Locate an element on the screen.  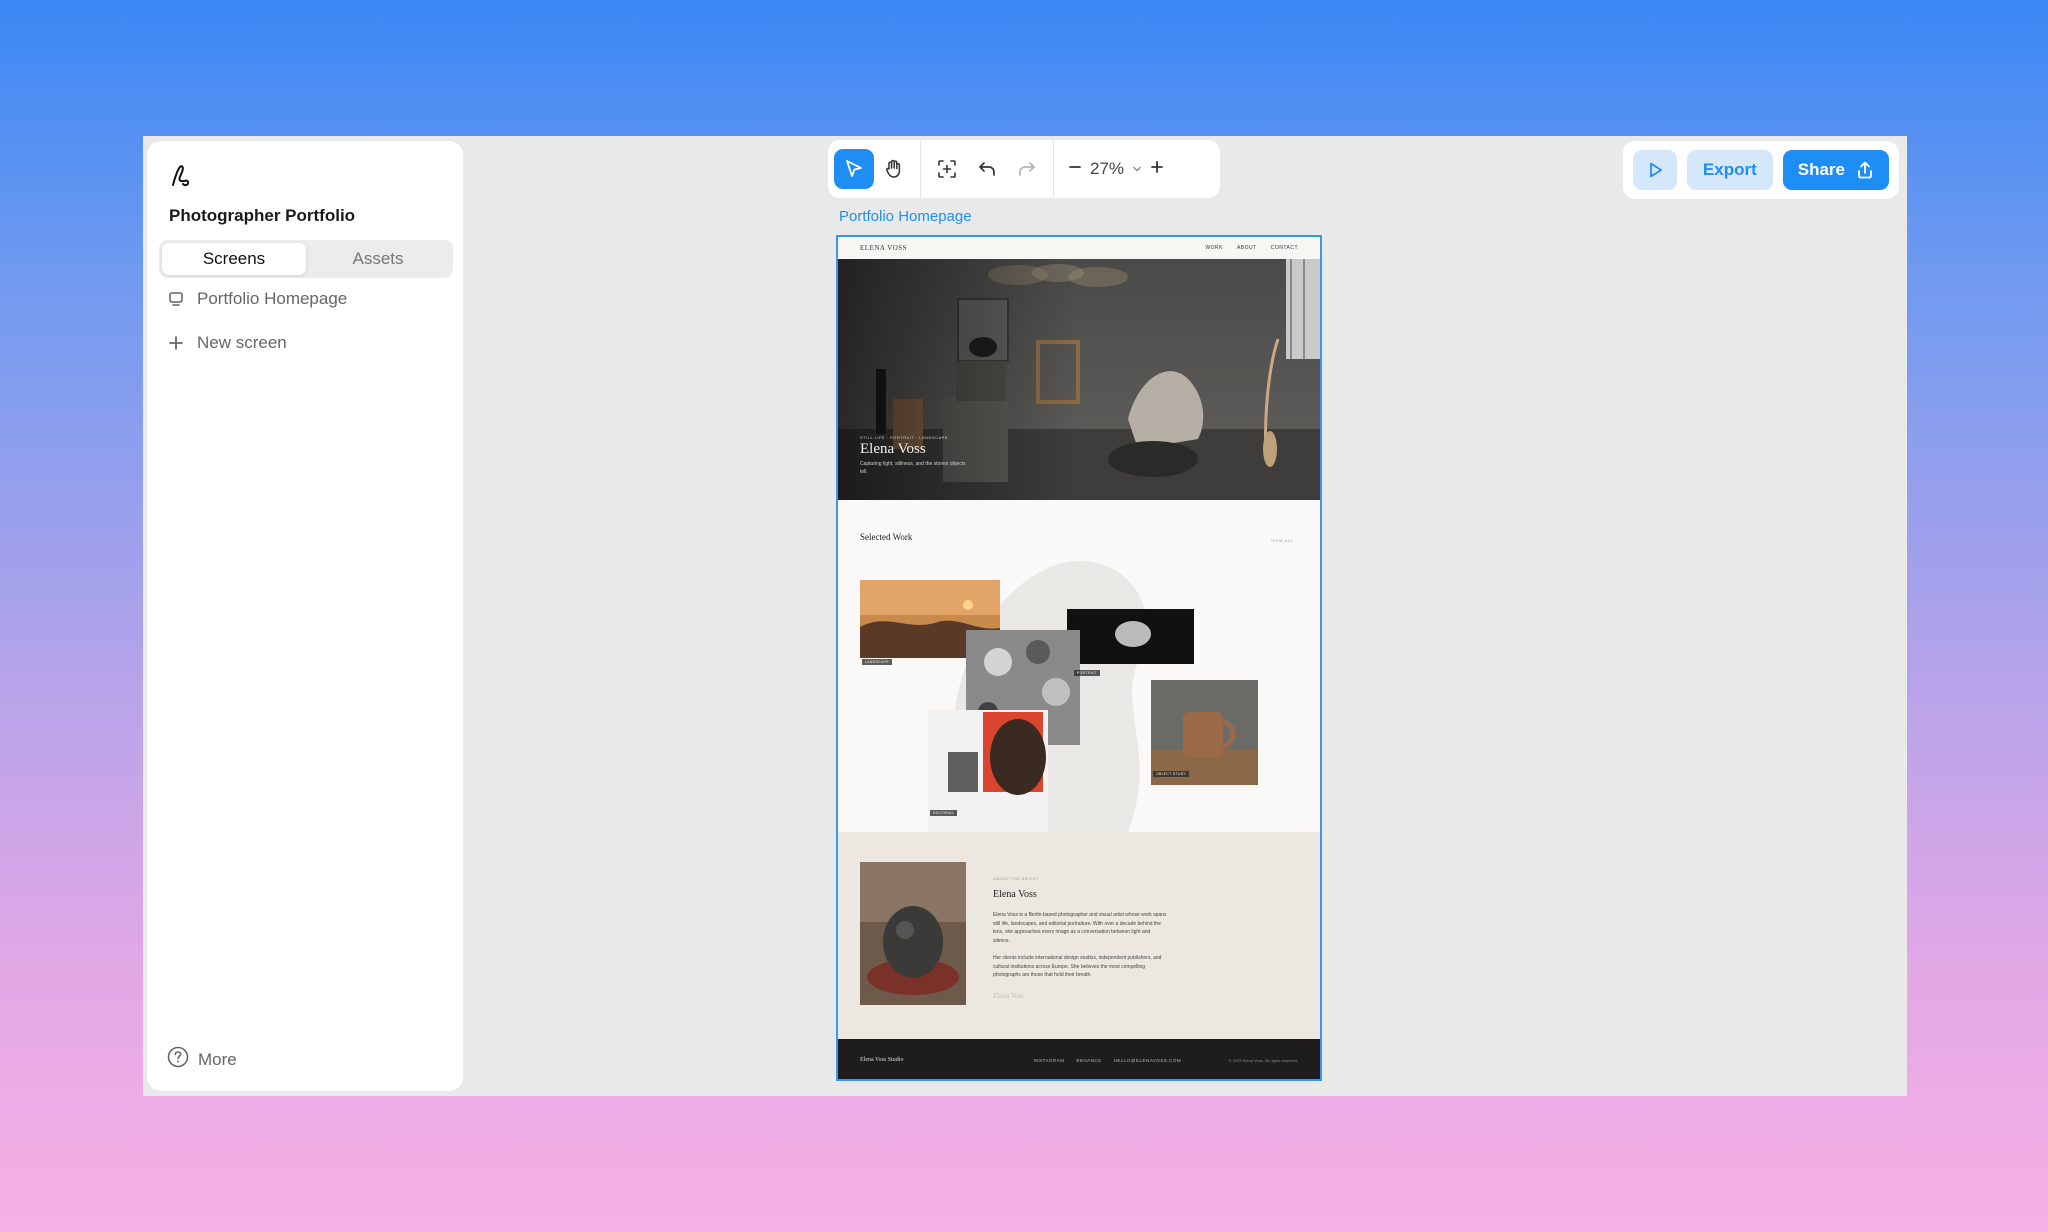
hero-name: Elena Voss is located at coordinates (893, 449).